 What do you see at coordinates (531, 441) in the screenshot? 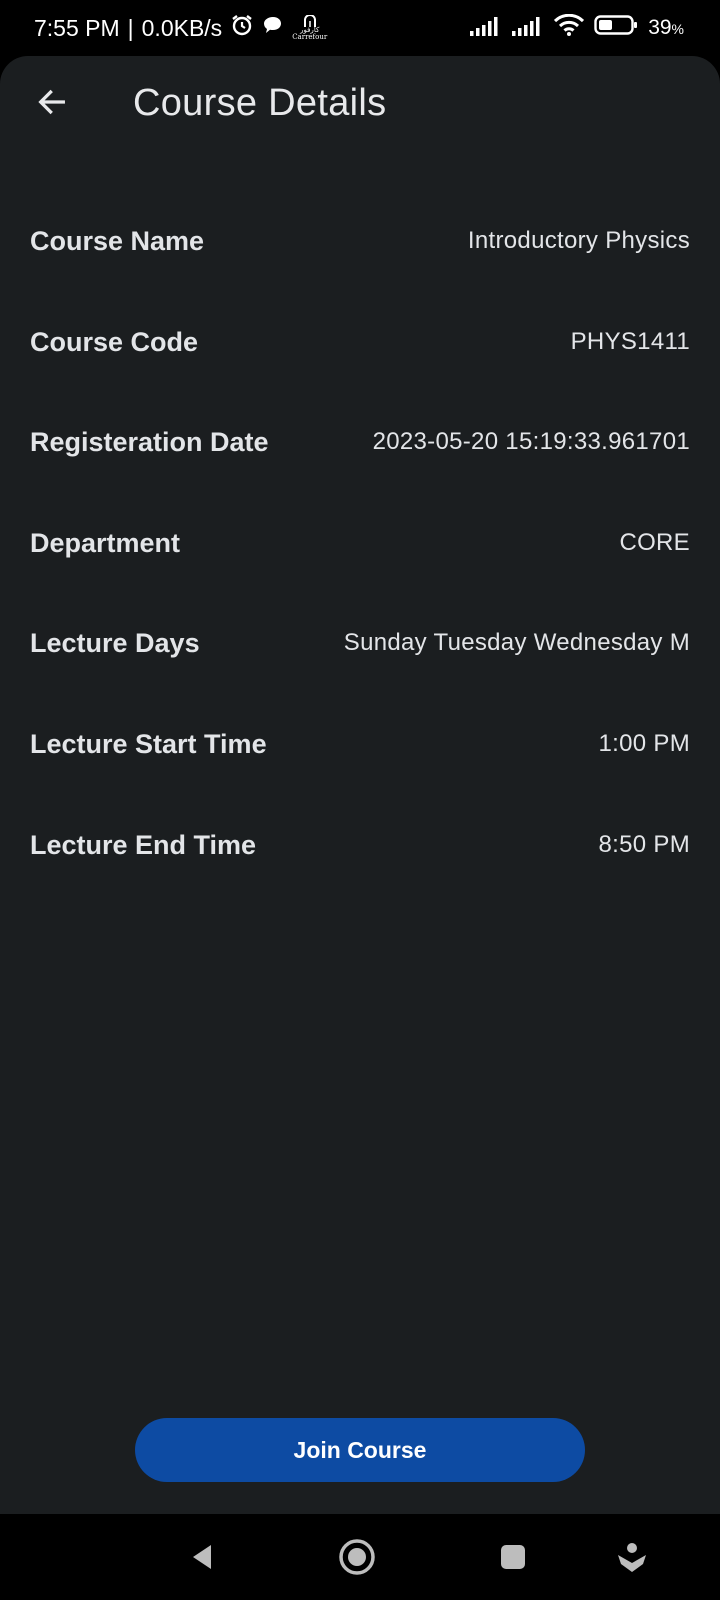
I see `detail-value: 2023-05-20 15:19:33.961701` at bounding box center [531, 441].